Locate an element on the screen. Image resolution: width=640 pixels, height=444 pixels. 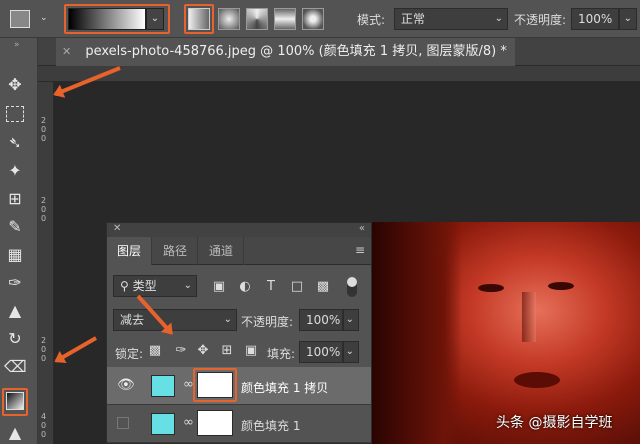
lock-position-icon: ✥ is located at coordinates (203, 351).